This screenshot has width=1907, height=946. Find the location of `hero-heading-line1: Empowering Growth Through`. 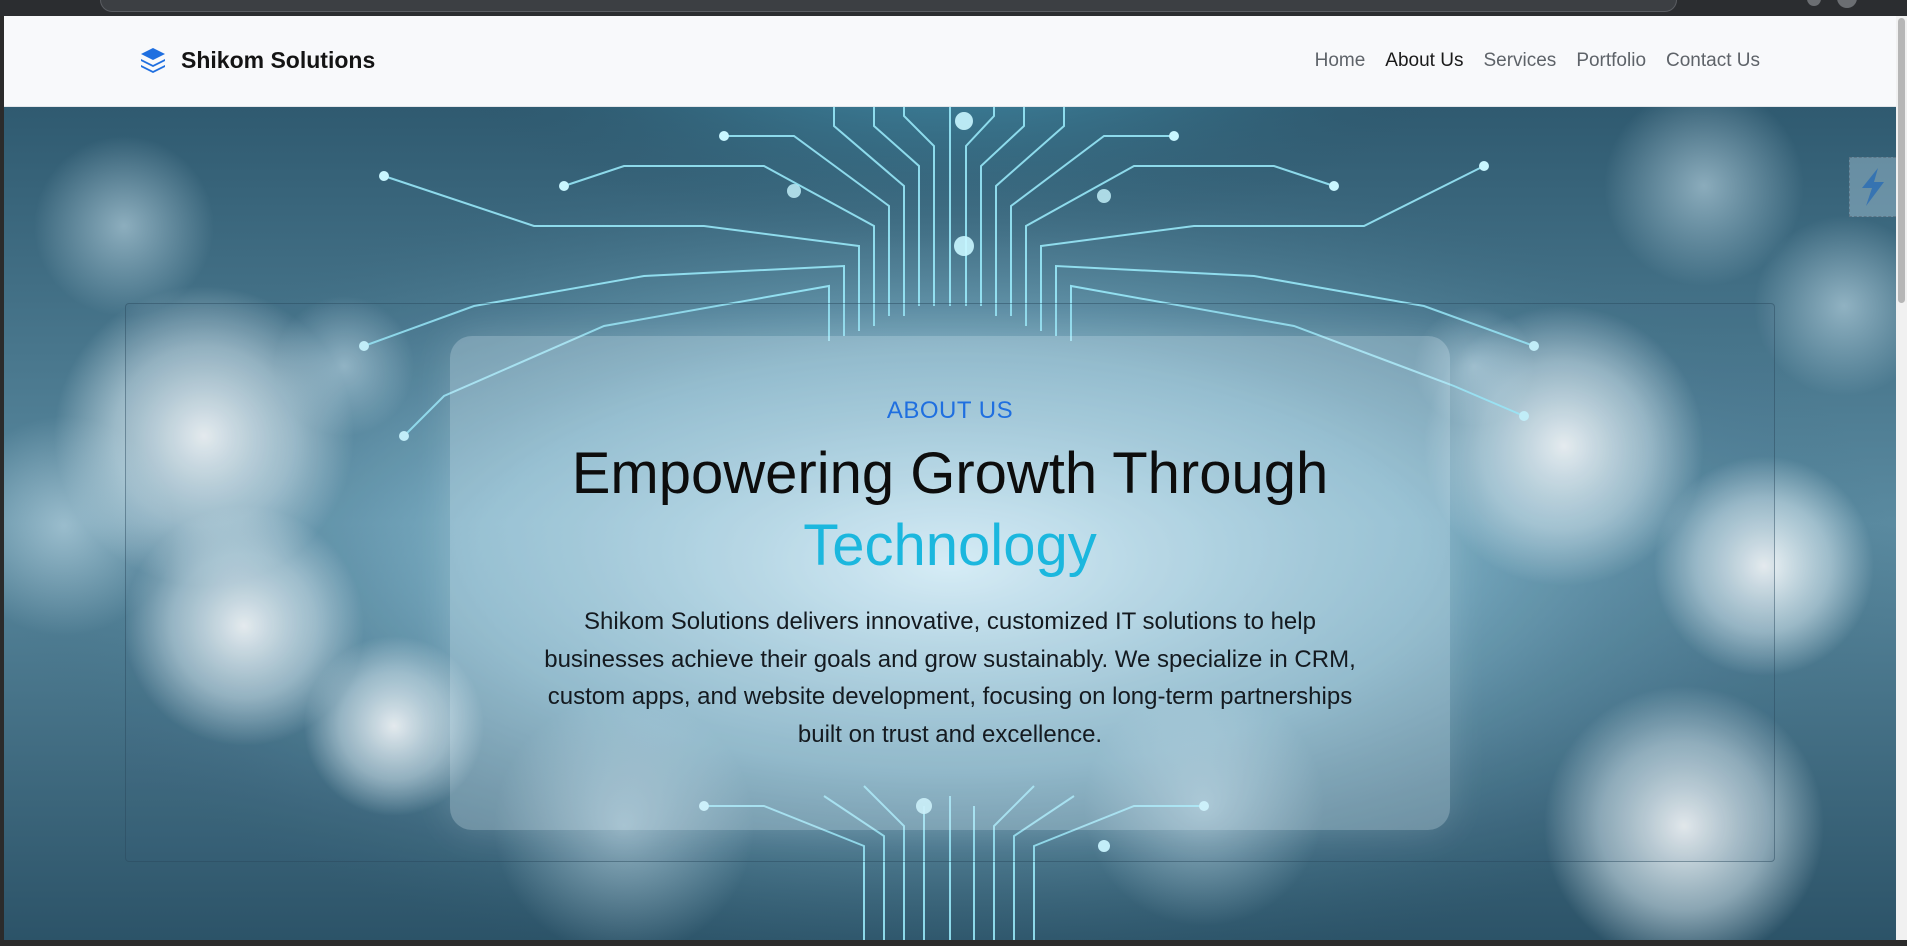

hero-heading-line1: Empowering Growth Through is located at coordinates (950, 473).